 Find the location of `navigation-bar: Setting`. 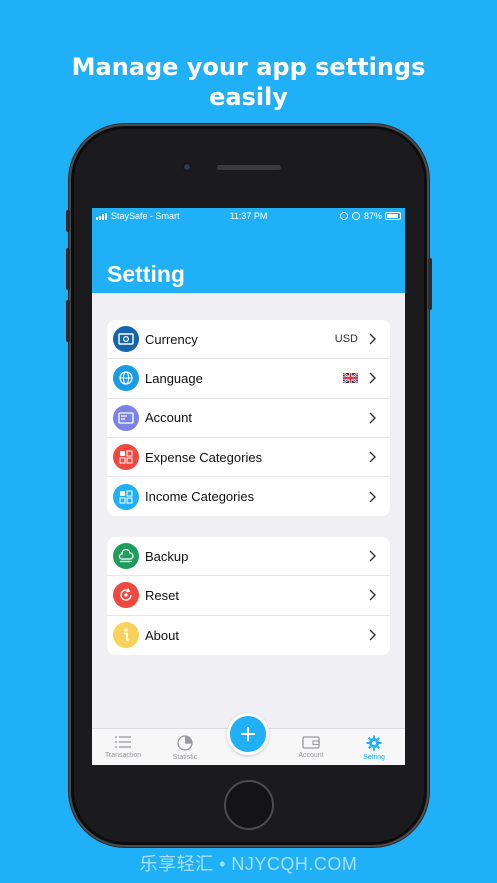

navigation-bar: Setting is located at coordinates (248, 258).